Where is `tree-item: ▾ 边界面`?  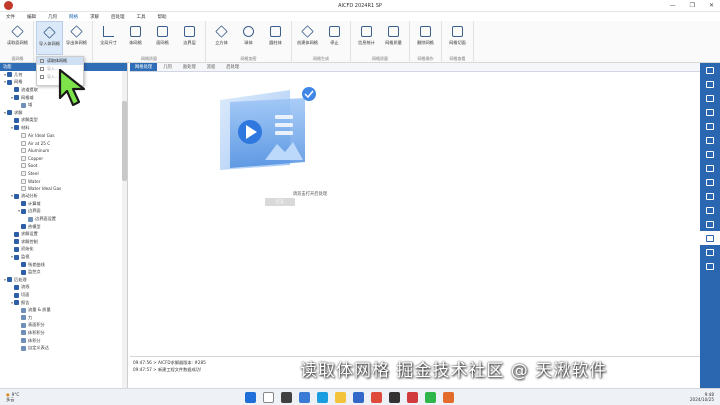
tree-item: ▾ 边界面 is located at coordinates (63, 212).